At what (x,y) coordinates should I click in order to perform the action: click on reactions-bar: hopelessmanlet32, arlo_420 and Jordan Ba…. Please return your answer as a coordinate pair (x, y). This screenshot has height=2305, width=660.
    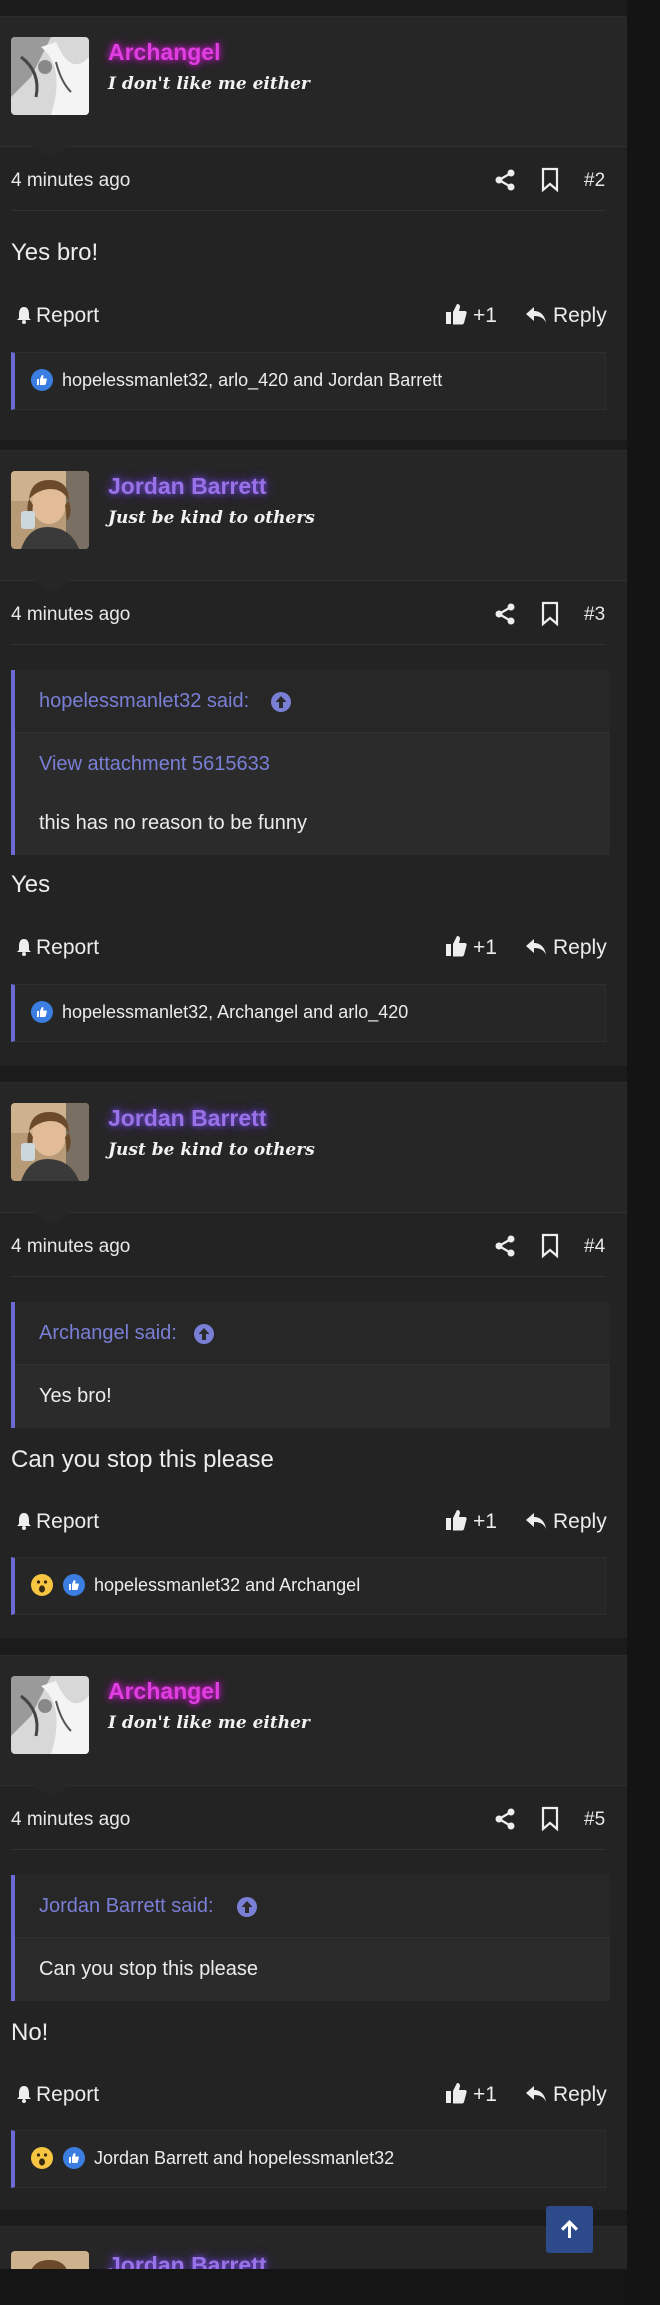
    Looking at the image, I should click on (308, 381).